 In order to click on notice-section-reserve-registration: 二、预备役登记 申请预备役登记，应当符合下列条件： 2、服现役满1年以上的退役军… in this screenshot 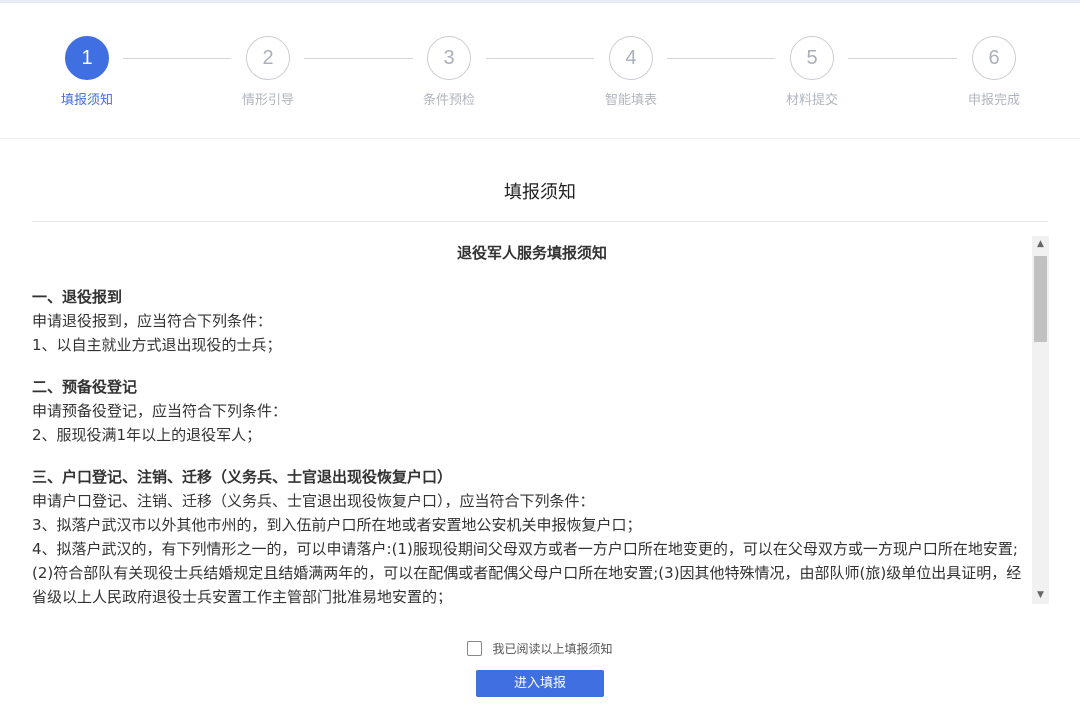, I will do `click(532, 411)`.